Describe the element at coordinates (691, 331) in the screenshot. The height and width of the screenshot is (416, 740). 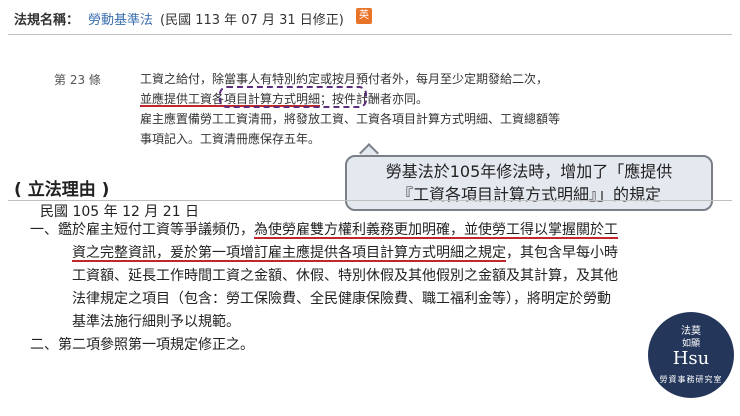
I see `logo-top-text: 法莫` at that location.